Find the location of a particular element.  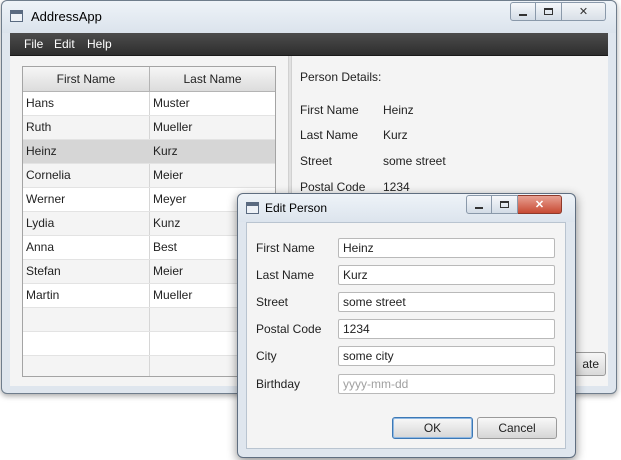

first-name-field is located at coordinates (446, 248).